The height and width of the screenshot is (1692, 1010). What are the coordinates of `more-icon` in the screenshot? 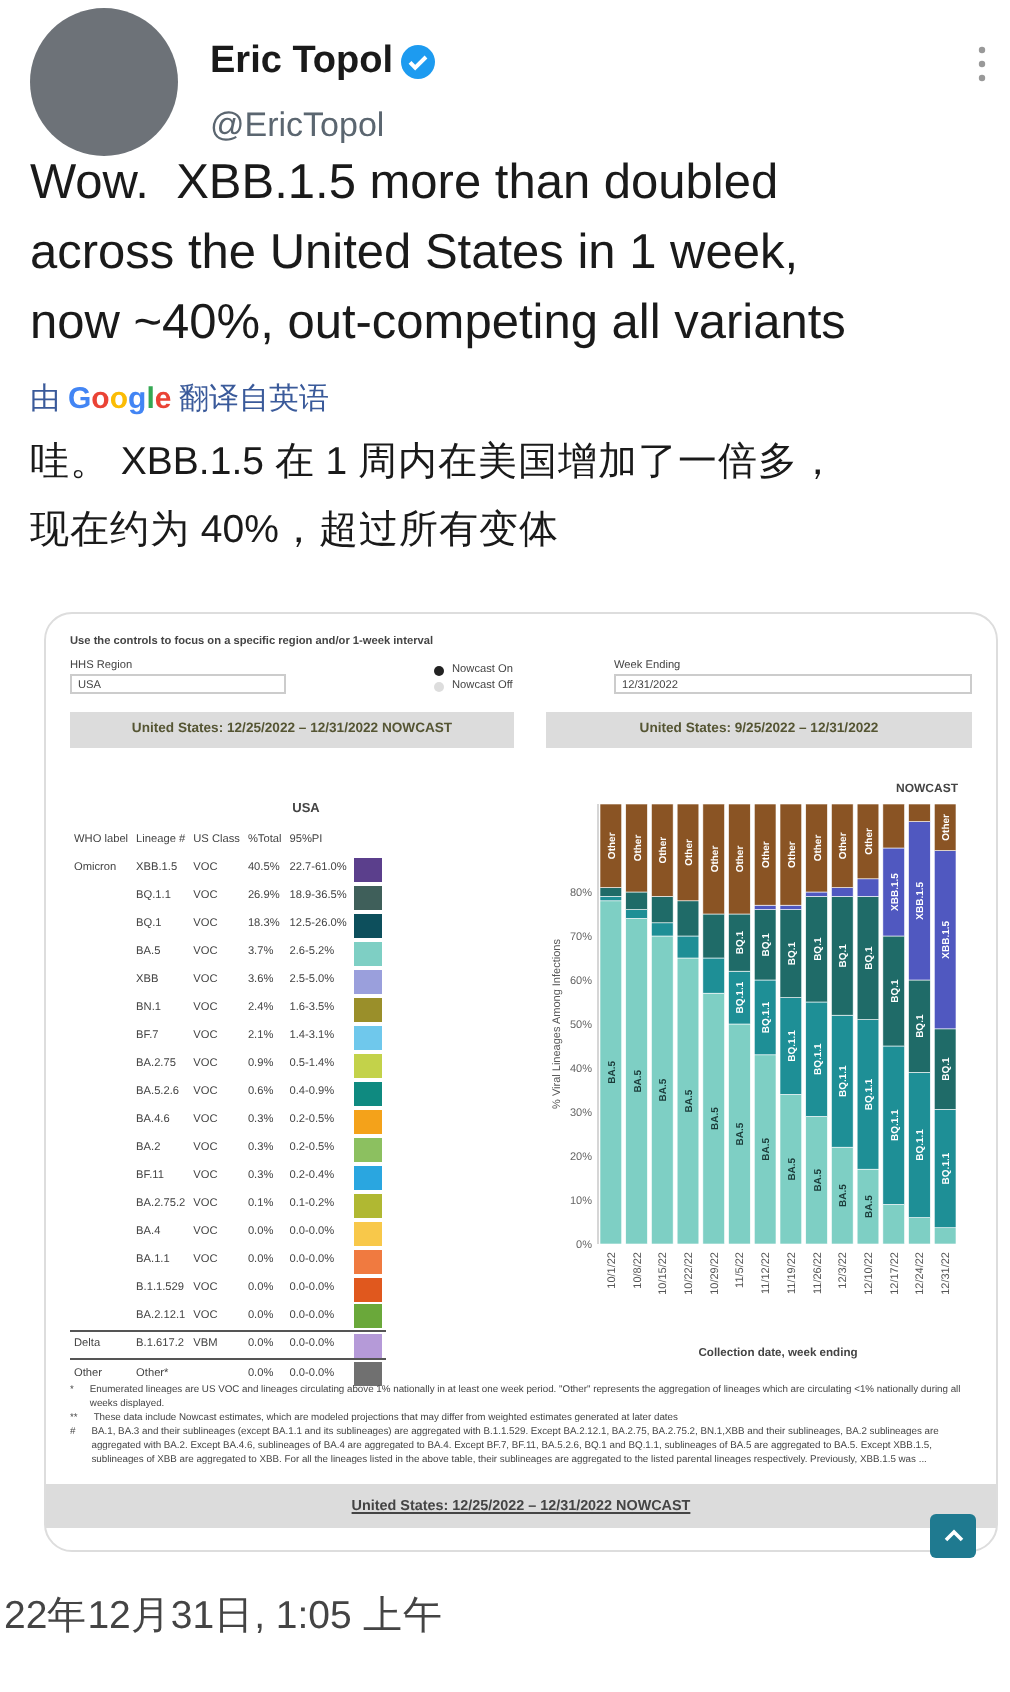 It's located at (982, 63).